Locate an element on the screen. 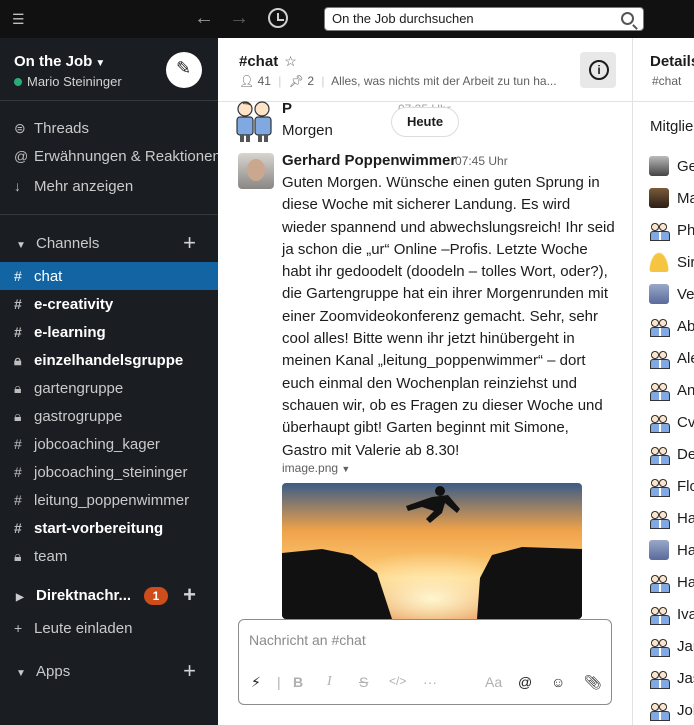 This screenshot has height=725, width=694. sidebar-item-gartengruppe: 🔒︎ gartengruppe is located at coordinates (109, 388).